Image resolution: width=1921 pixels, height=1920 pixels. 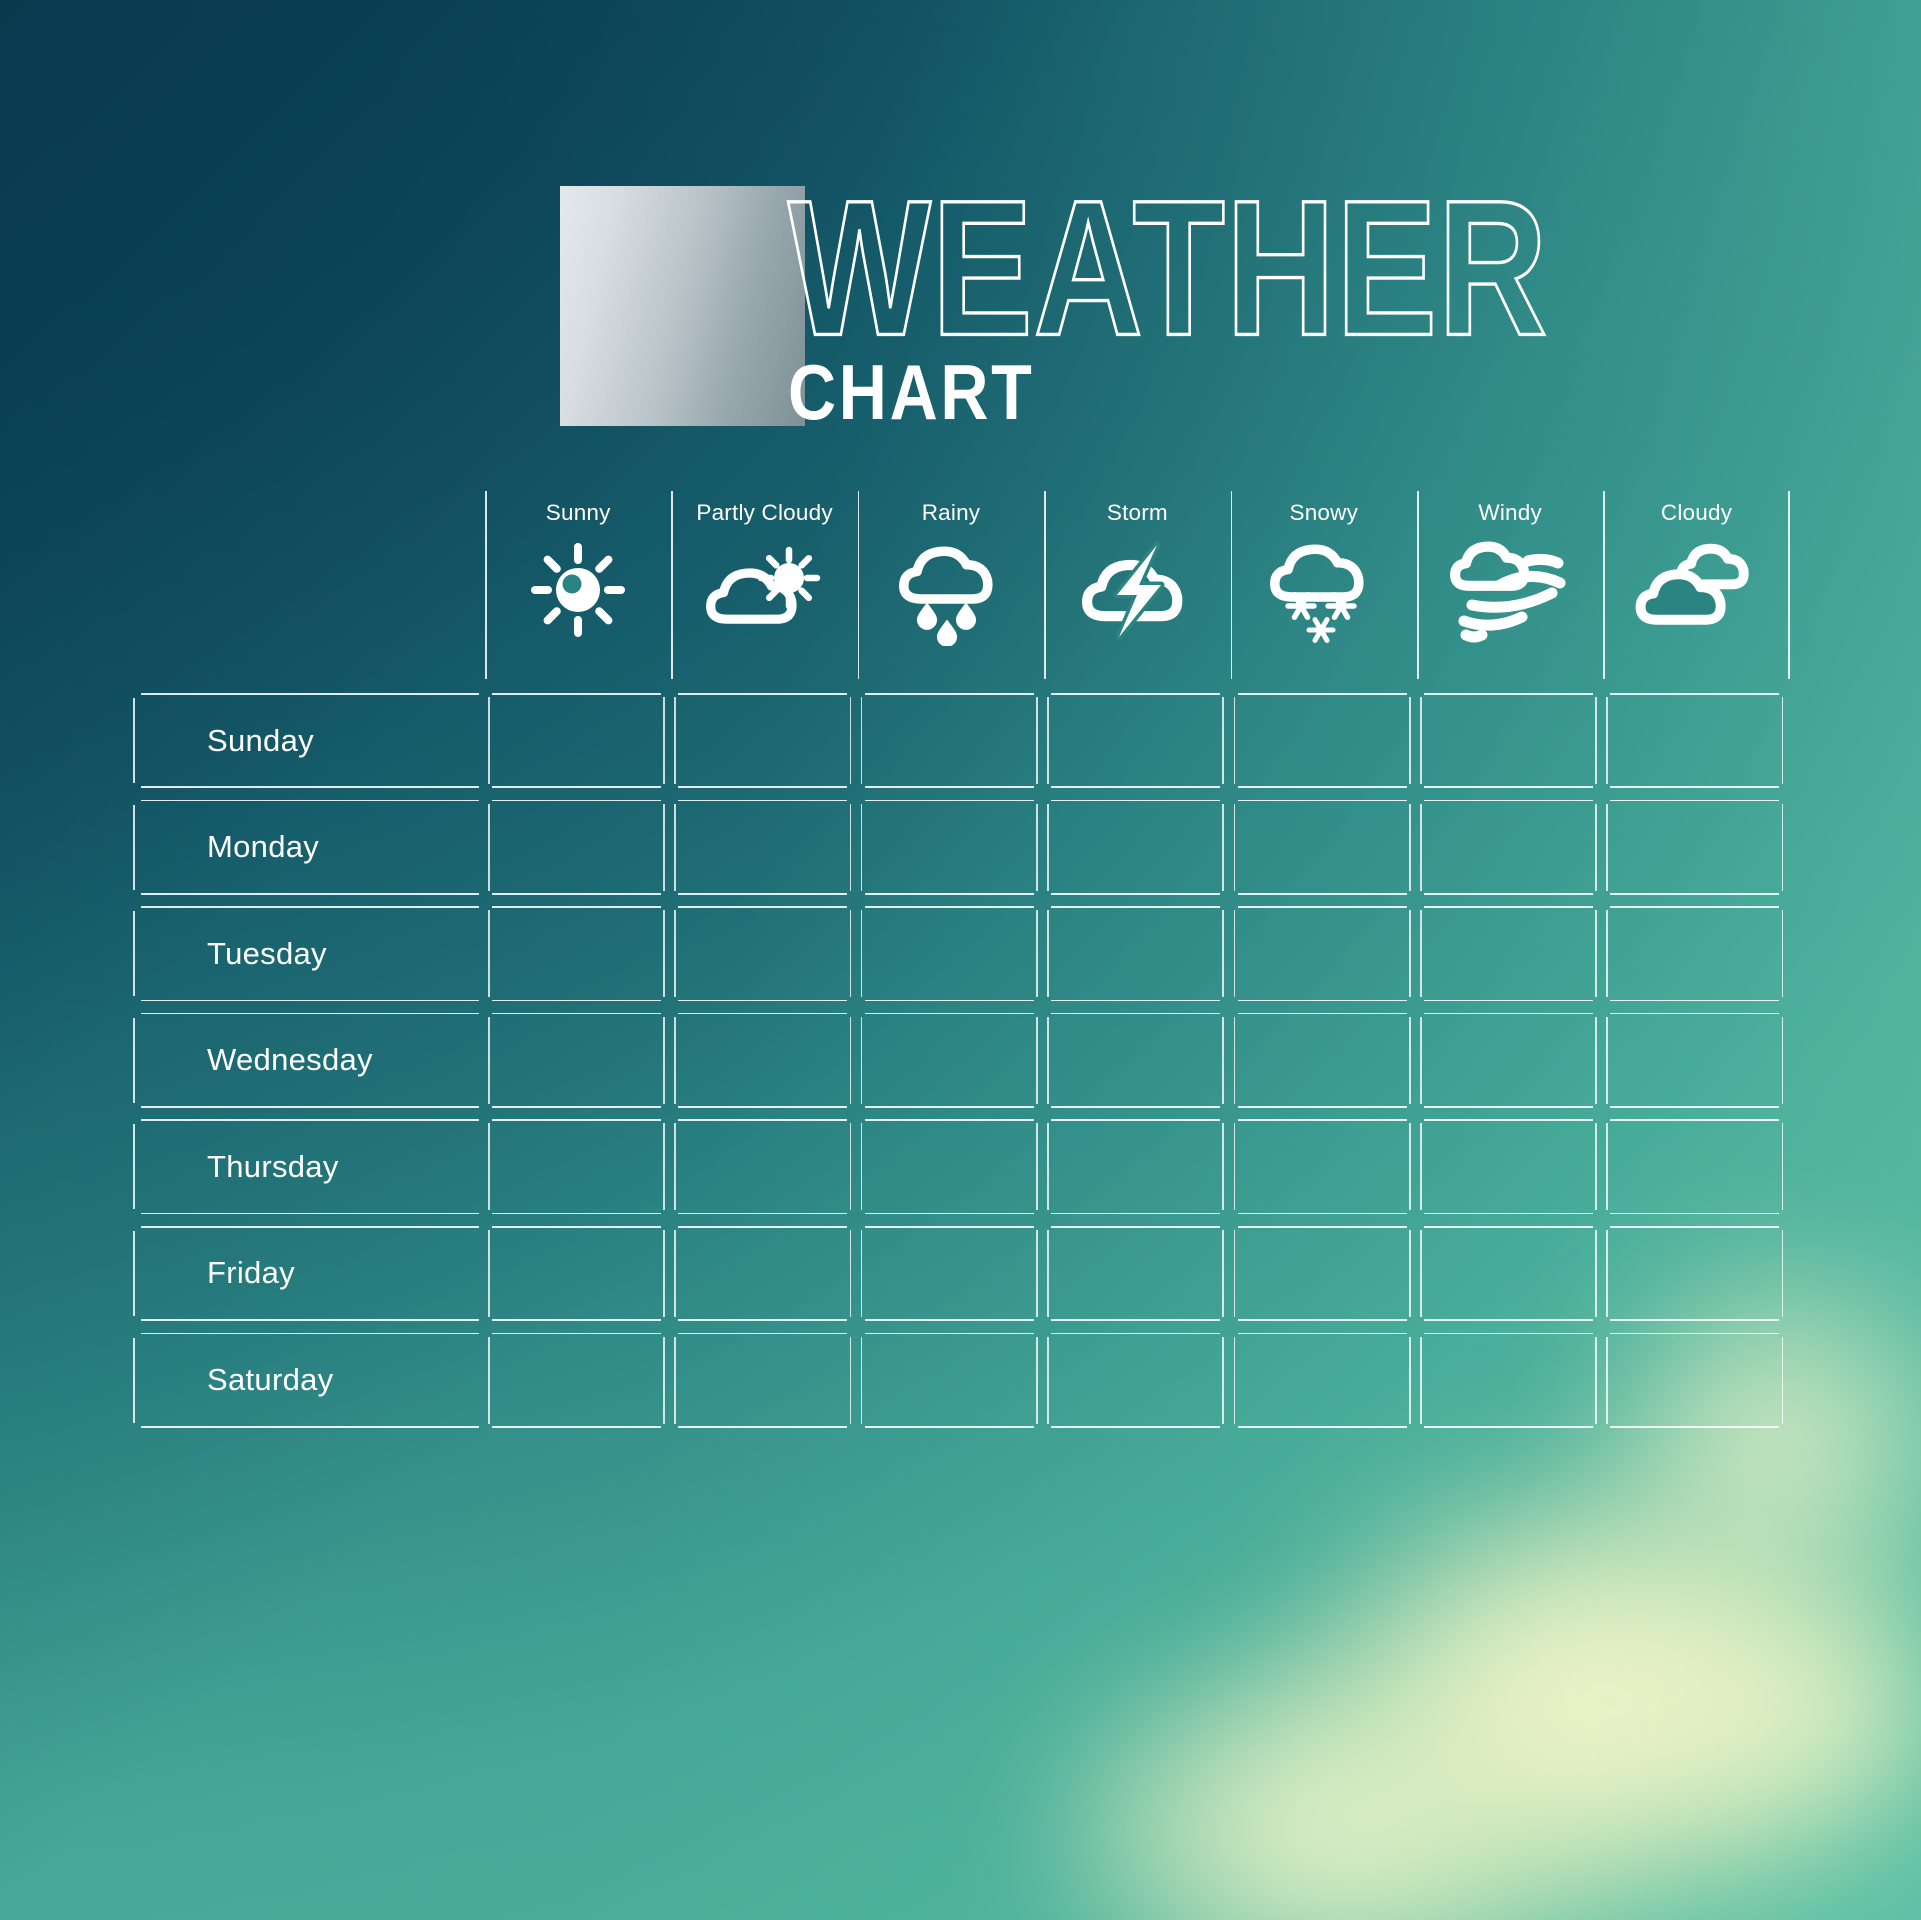 What do you see at coordinates (1136, 1060) in the screenshot?
I see `checkbox-cell-wednesday-storm` at bounding box center [1136, 1060].